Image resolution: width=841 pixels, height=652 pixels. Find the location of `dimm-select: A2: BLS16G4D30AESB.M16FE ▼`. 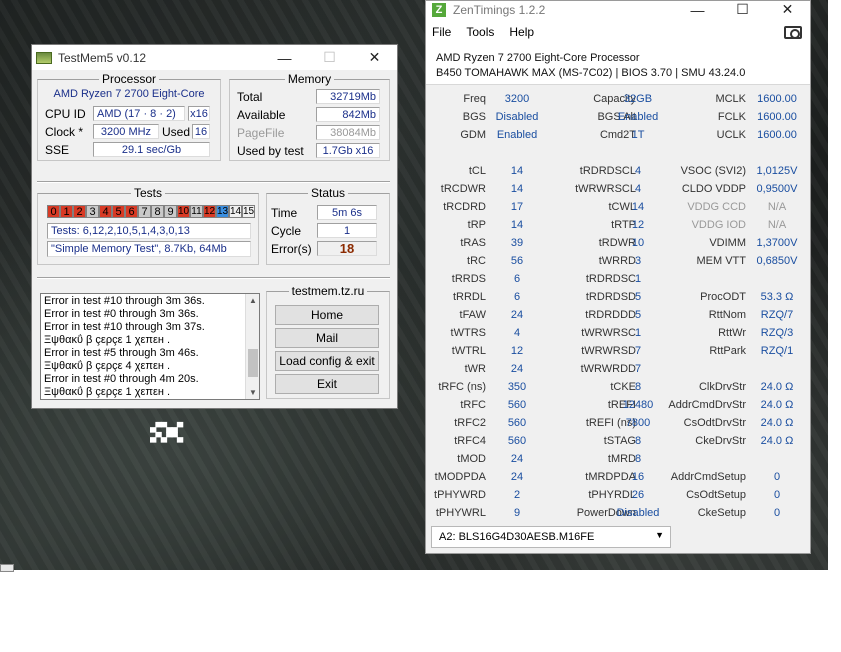

dimm-select: A2: BLS16G4D30AESB.M16FE ▼ is located at coordinates (551, 537).